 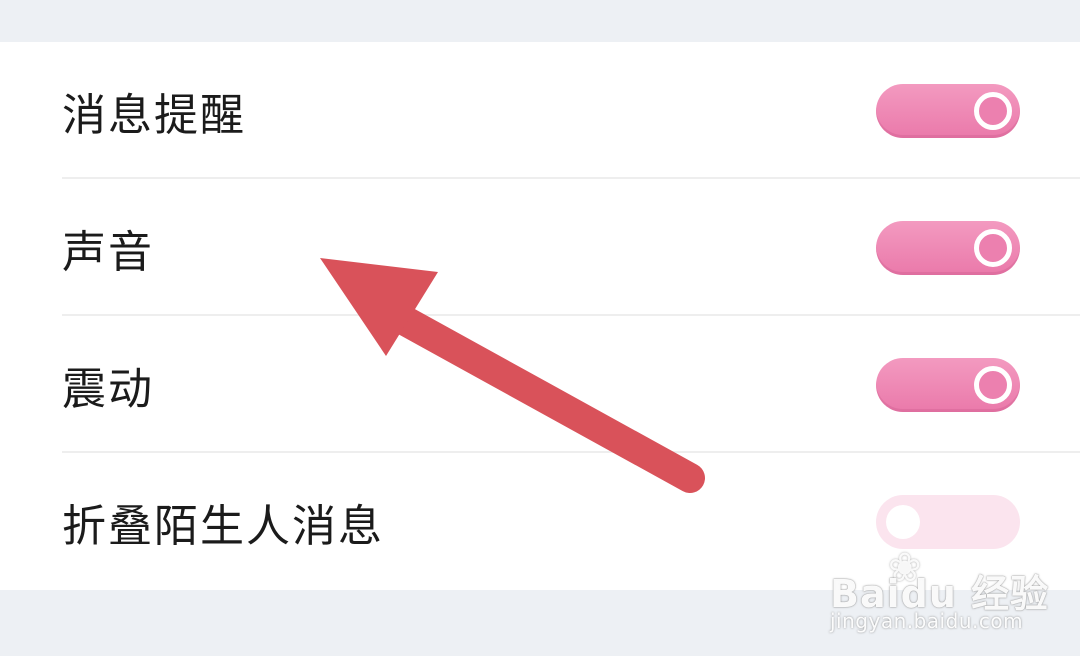 What do you see at coordinates (927, 621) in the screenshot?
I see `watermark-url: jingyan.baidu.com` at bounding box center [927, 621].